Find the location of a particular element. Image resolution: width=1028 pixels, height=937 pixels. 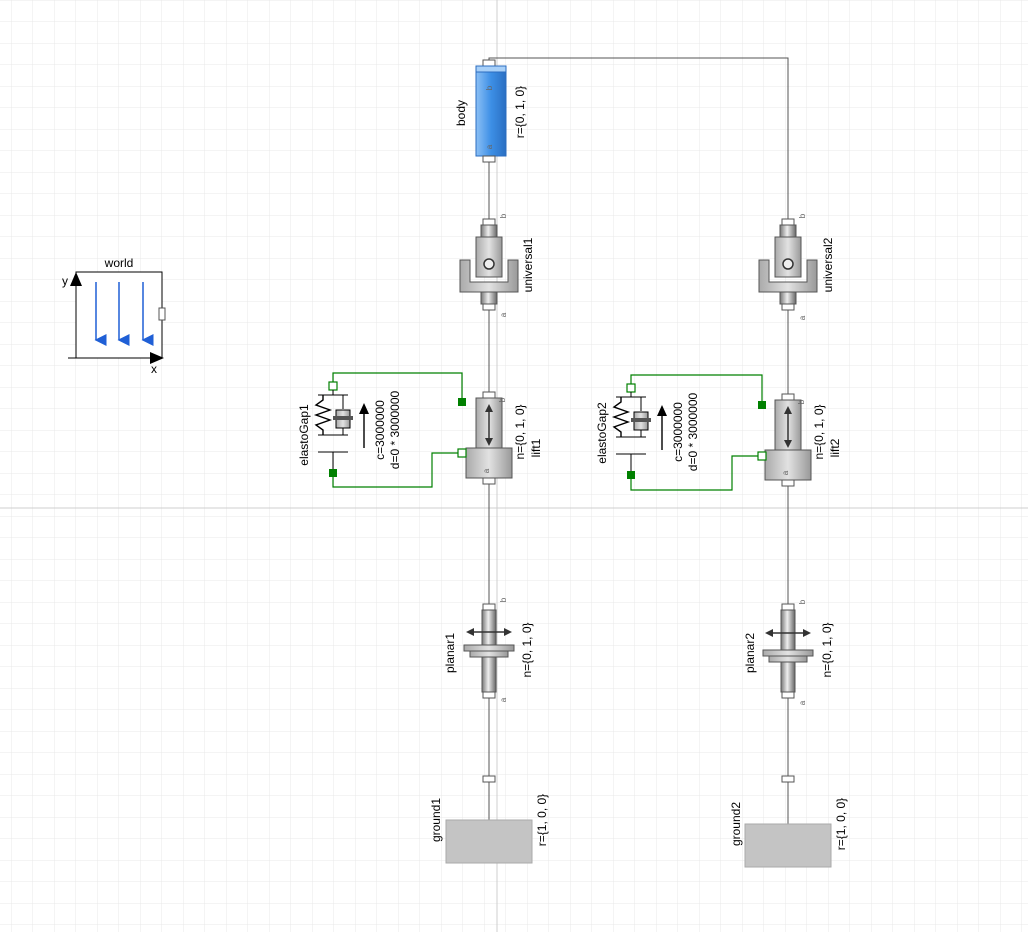

elastogap1-c: c=3000000 is located at coordinates (380, 430).